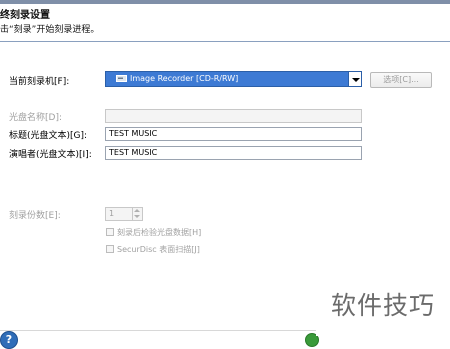 The image size is (450, 349). What do you see at coordinates (39, 82) in the screenshot?
I see `burner-label: 当前刻录机[F]:` at bounding box center [39, 82].